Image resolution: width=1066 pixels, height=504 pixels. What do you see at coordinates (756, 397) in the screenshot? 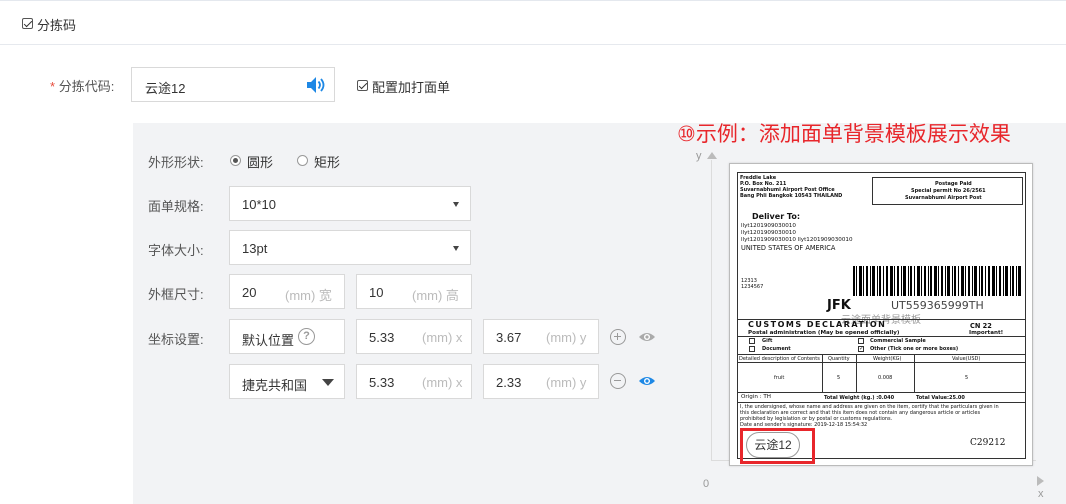
I see `origin-text: Origin : TH` at bounding box center [756, 397].